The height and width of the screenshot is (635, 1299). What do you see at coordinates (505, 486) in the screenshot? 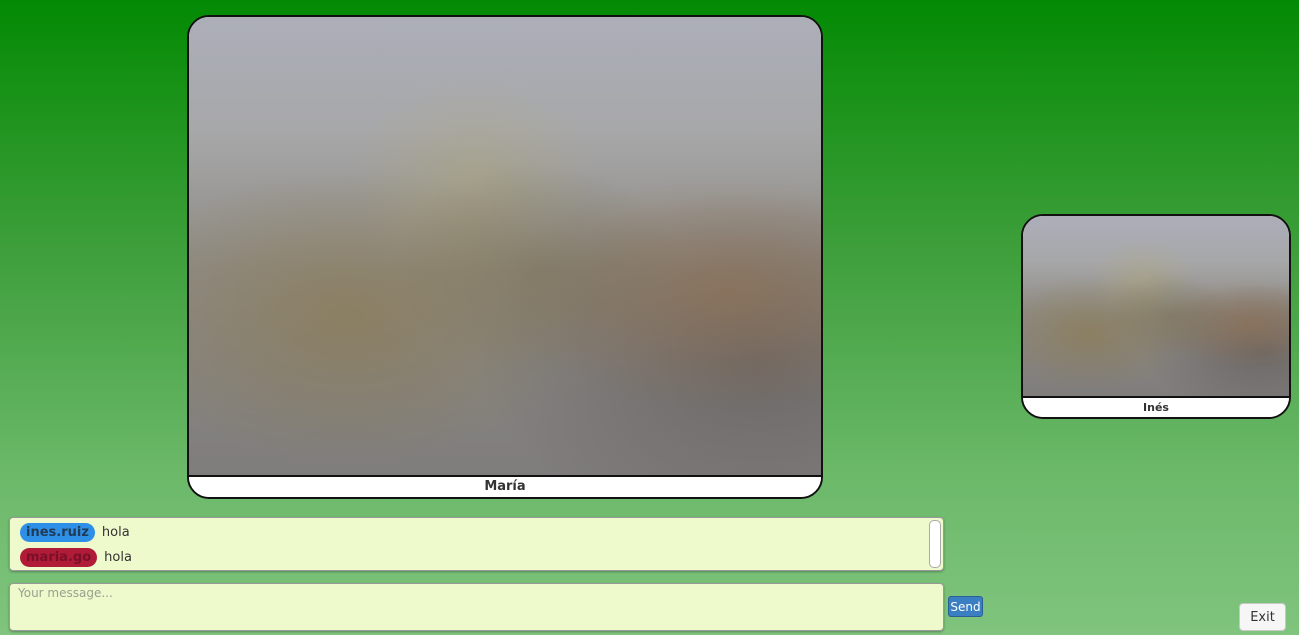
I see `main-video-name: María` at bounding box center [505, 486].